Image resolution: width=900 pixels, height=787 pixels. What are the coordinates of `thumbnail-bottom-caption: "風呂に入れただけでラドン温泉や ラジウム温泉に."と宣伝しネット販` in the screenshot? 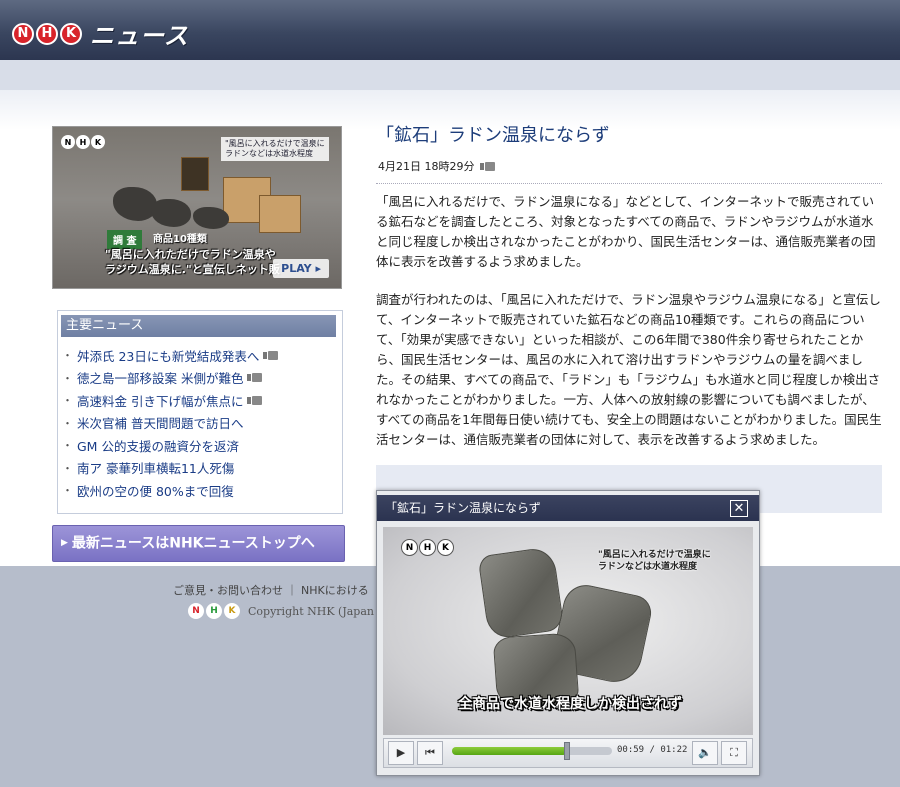 It's located at (192, 262).